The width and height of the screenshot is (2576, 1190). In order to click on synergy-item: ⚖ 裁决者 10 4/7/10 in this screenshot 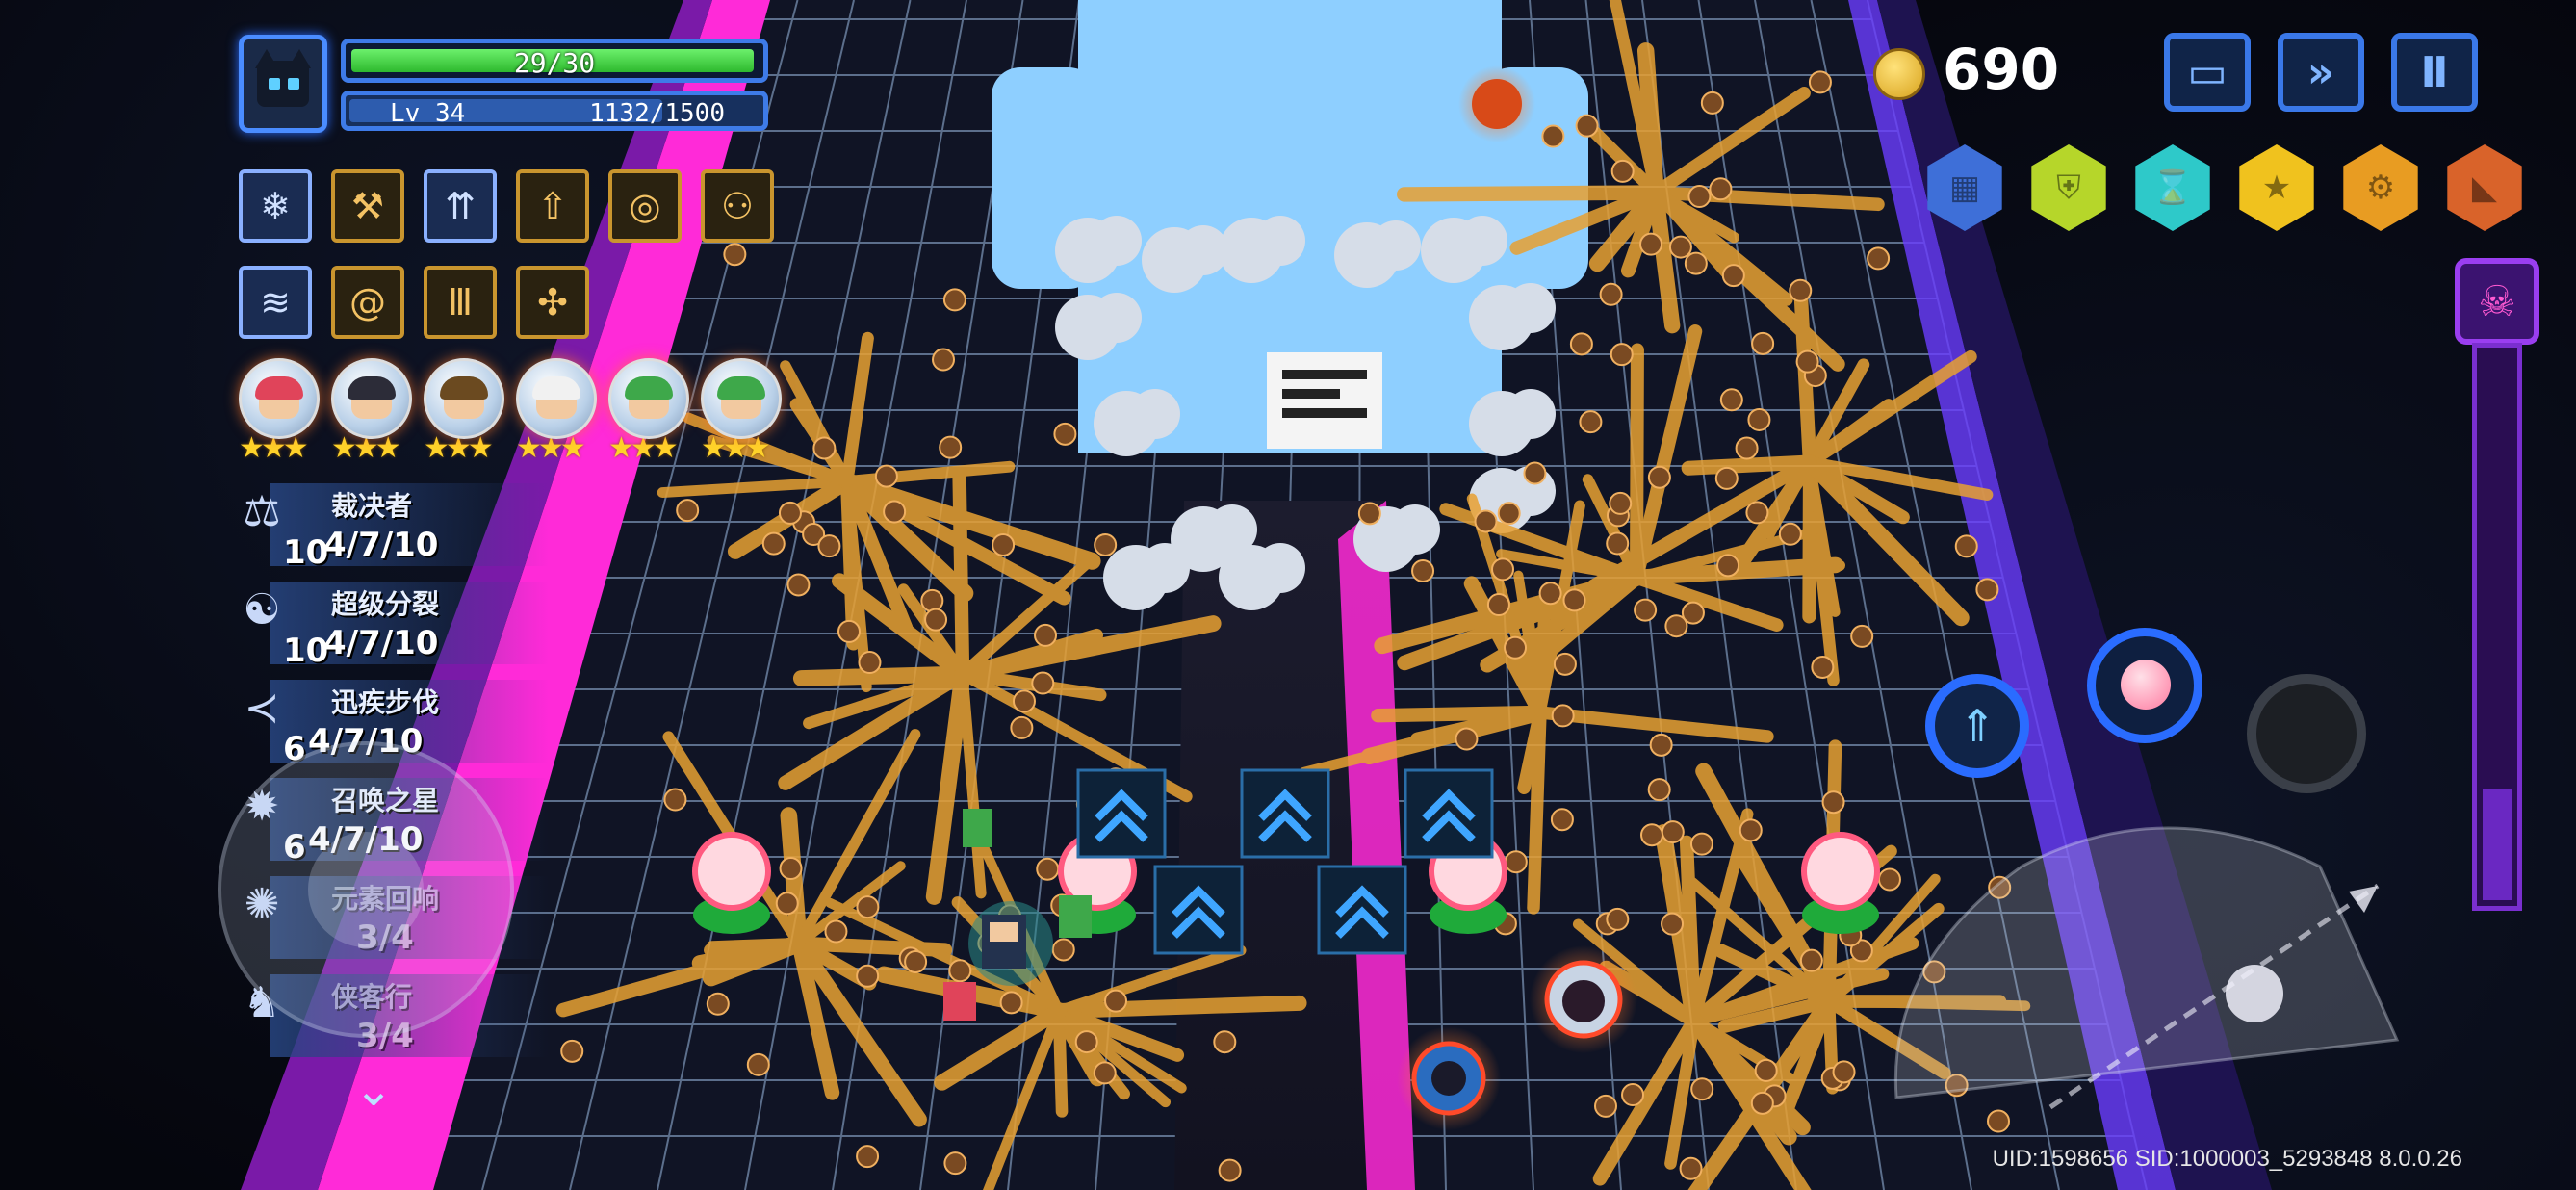, I will do `click(390, 526)`.